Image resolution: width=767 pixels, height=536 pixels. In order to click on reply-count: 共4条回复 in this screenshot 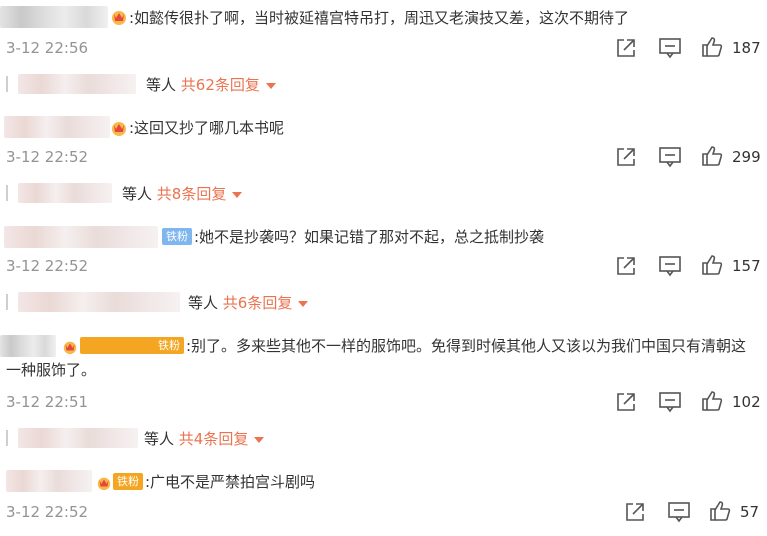, I will do `click(214, 439)`.